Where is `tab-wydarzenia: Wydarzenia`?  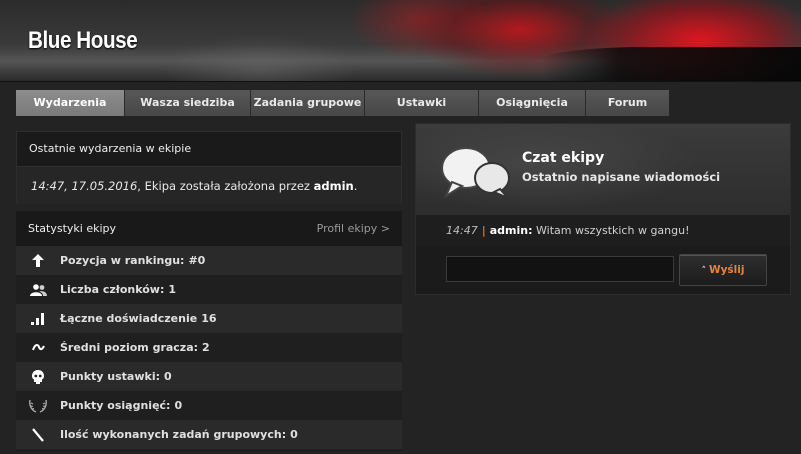
tab-wydarzenia: Wydarzenia is located at coordinates (70, 103).